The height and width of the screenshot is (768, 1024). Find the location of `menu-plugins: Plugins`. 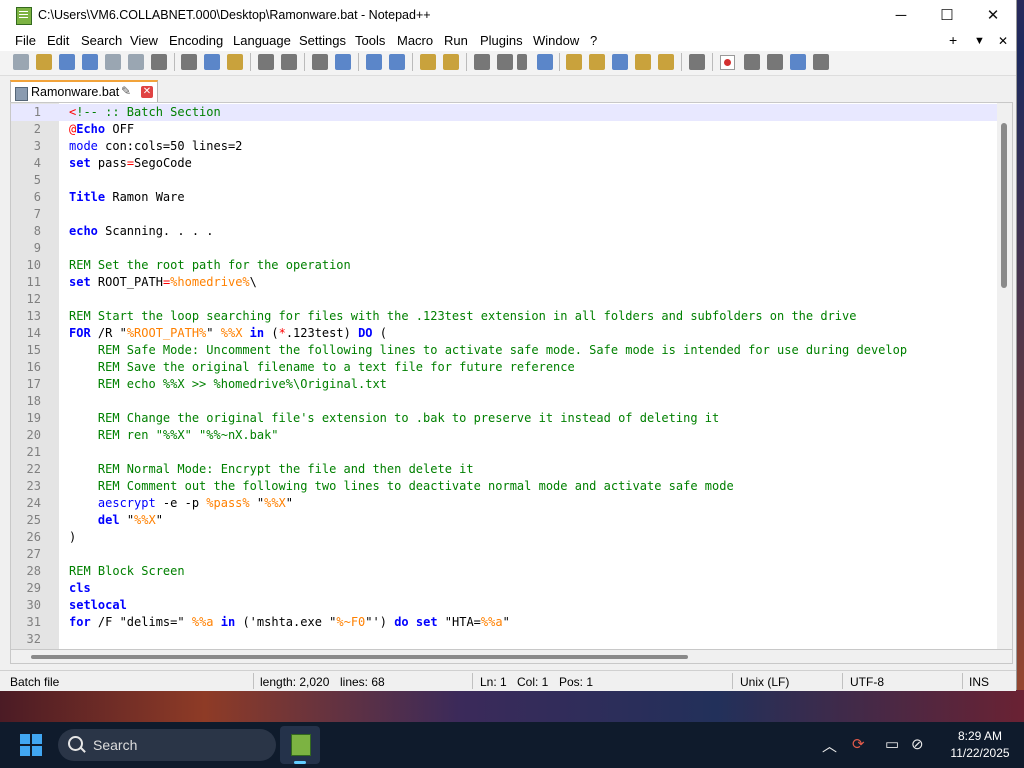

menu-plugins: Plugins is located at coordinates (501, 40).